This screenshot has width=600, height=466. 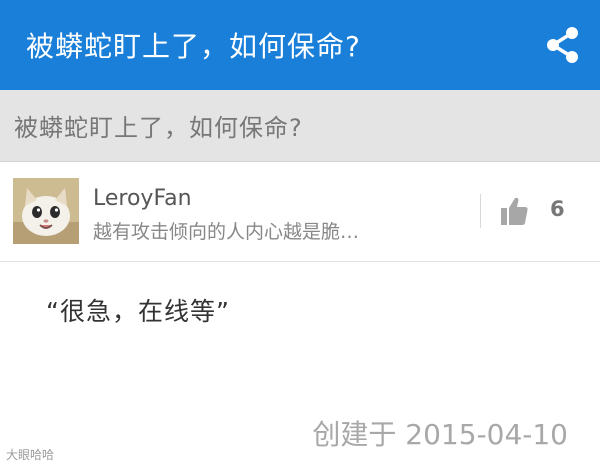 I want to click on avatar, so click(x=46, y=211).